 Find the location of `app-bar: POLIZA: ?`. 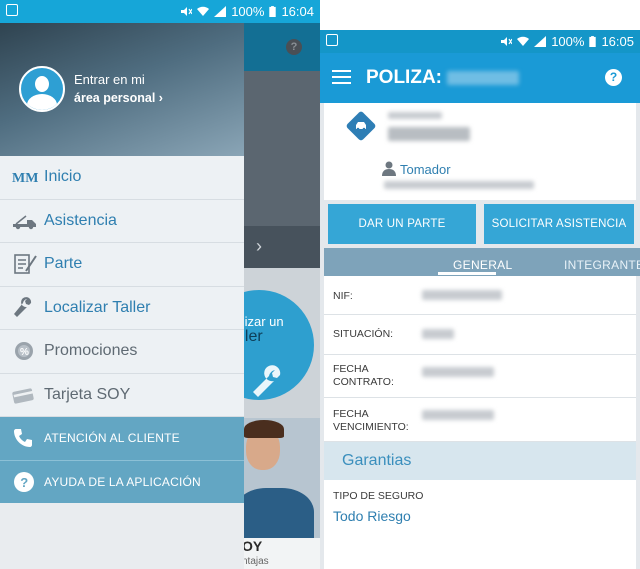

app-bar: POLIZA: ? is located at coordinates (480, 78).